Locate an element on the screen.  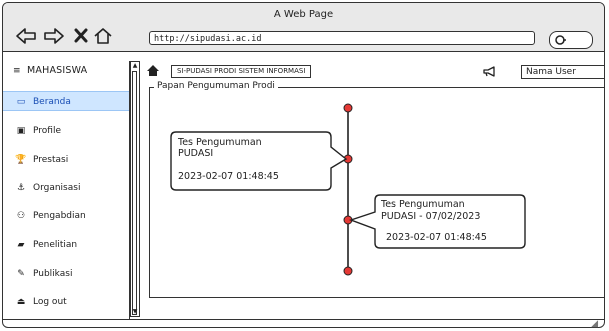
sidebar-item-log-out: ⏏ Log out is located at coordinates (66, 302).